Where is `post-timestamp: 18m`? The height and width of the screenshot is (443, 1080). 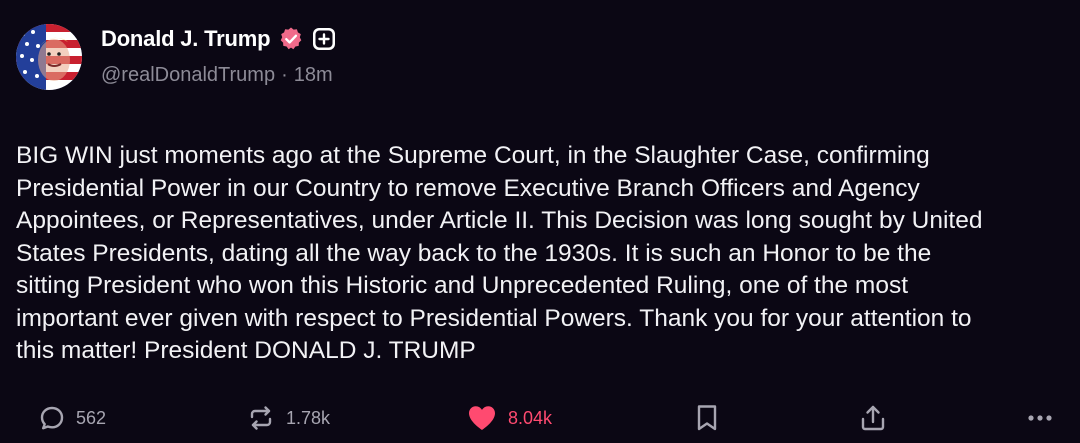 post-timestamp: 18m is located at coordinates (313, 75).